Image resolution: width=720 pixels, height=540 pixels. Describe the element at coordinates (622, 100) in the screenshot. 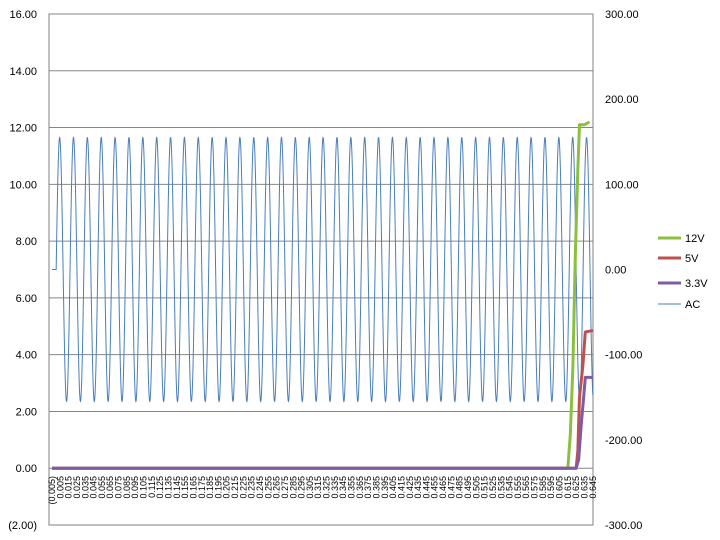

I see `y-tick-label-right: 200.00` at that location.